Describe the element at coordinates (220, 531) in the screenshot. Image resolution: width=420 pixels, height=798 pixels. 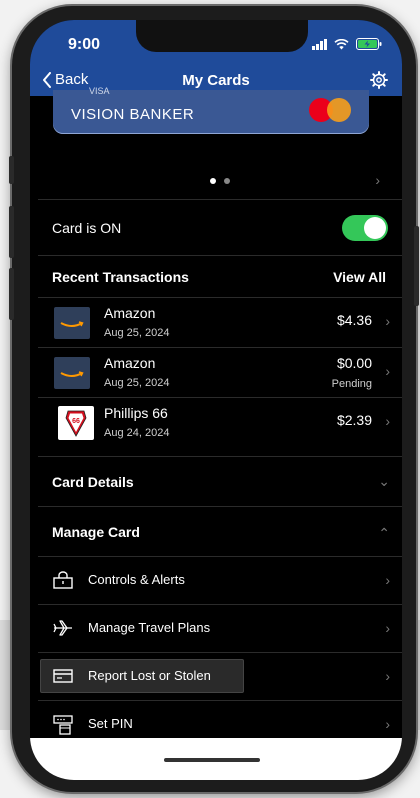
I see `manage-card-section: Manage Card ⌃` at that location.